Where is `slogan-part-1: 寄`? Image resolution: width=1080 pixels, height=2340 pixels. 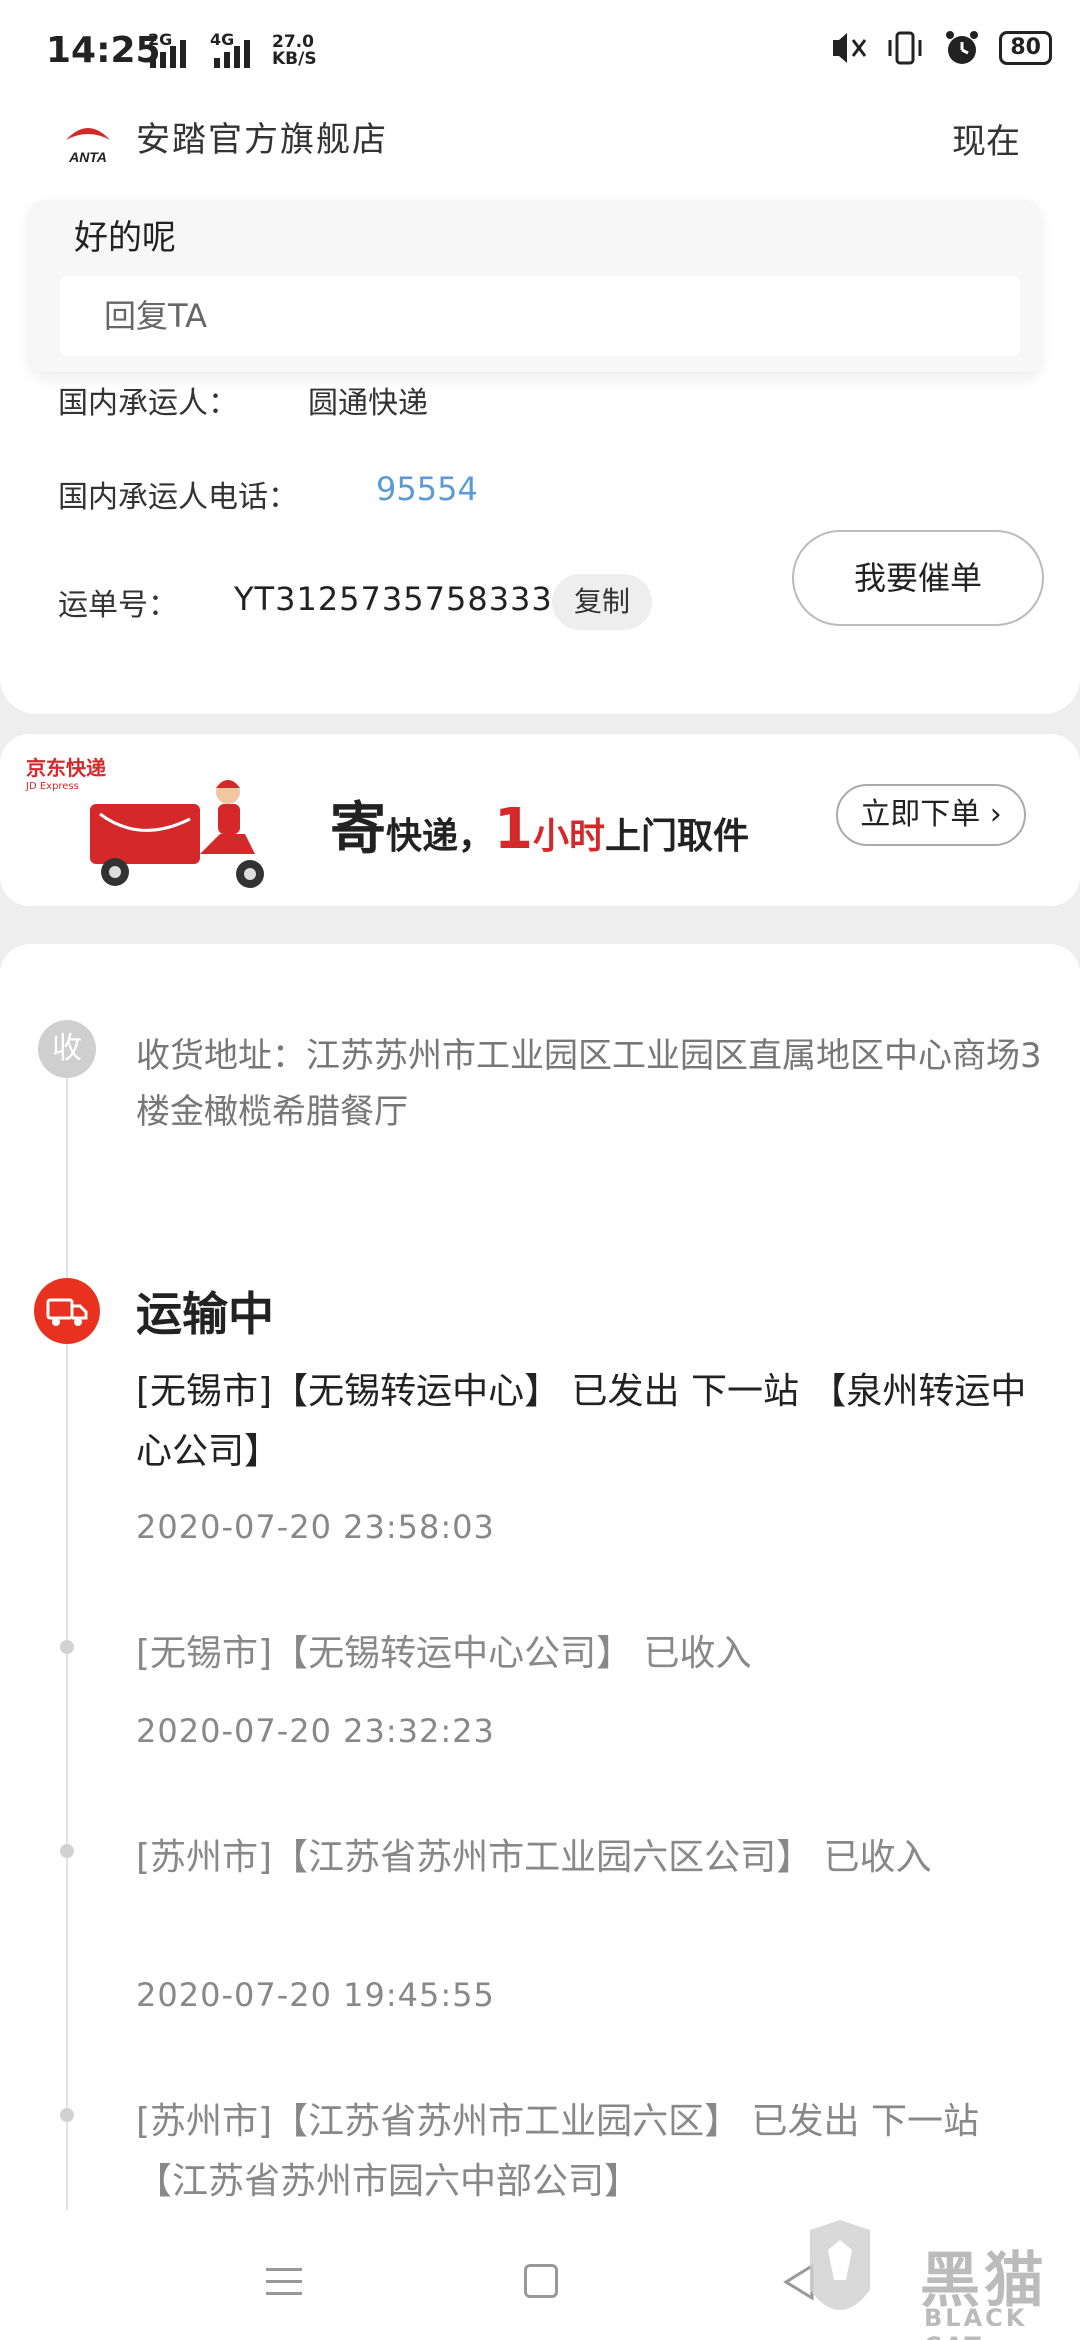 slogan-part-1: 寄 is located at coordinates (358, 829).